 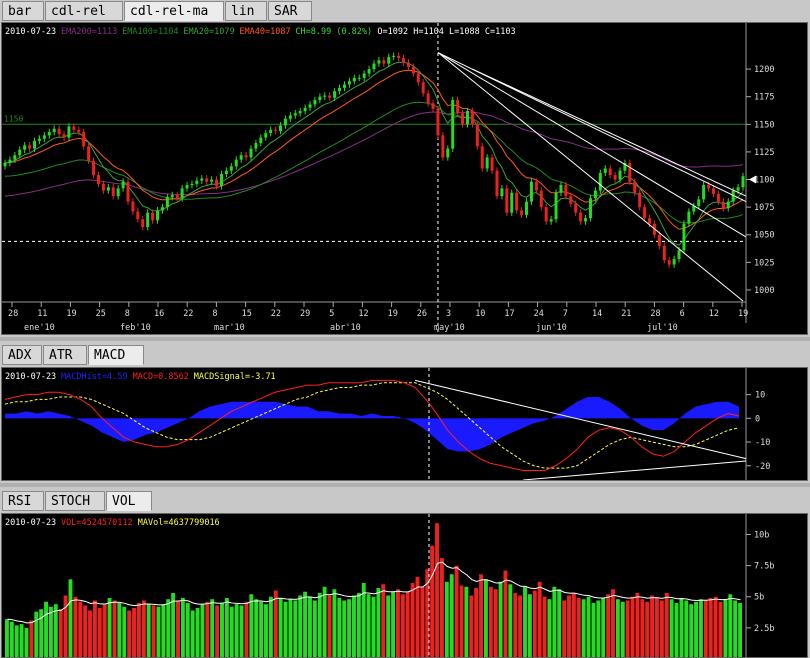 I want to click on tab-cdl-rel-ma: cdl-rel-ma, so click(x=174, y=11).